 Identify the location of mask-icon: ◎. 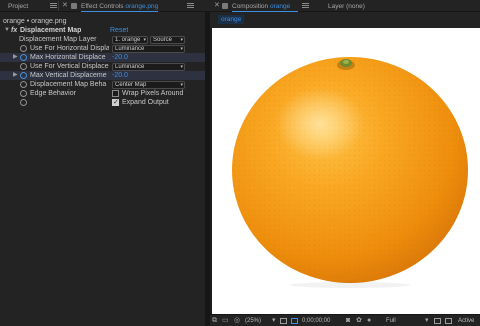
(237, 321).